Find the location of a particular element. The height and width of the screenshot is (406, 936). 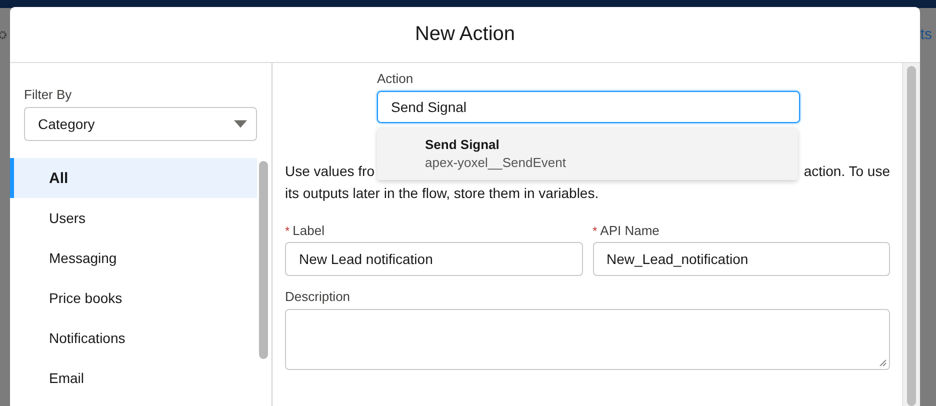

option-title: Send Signal is located at coordinates (462, 144).